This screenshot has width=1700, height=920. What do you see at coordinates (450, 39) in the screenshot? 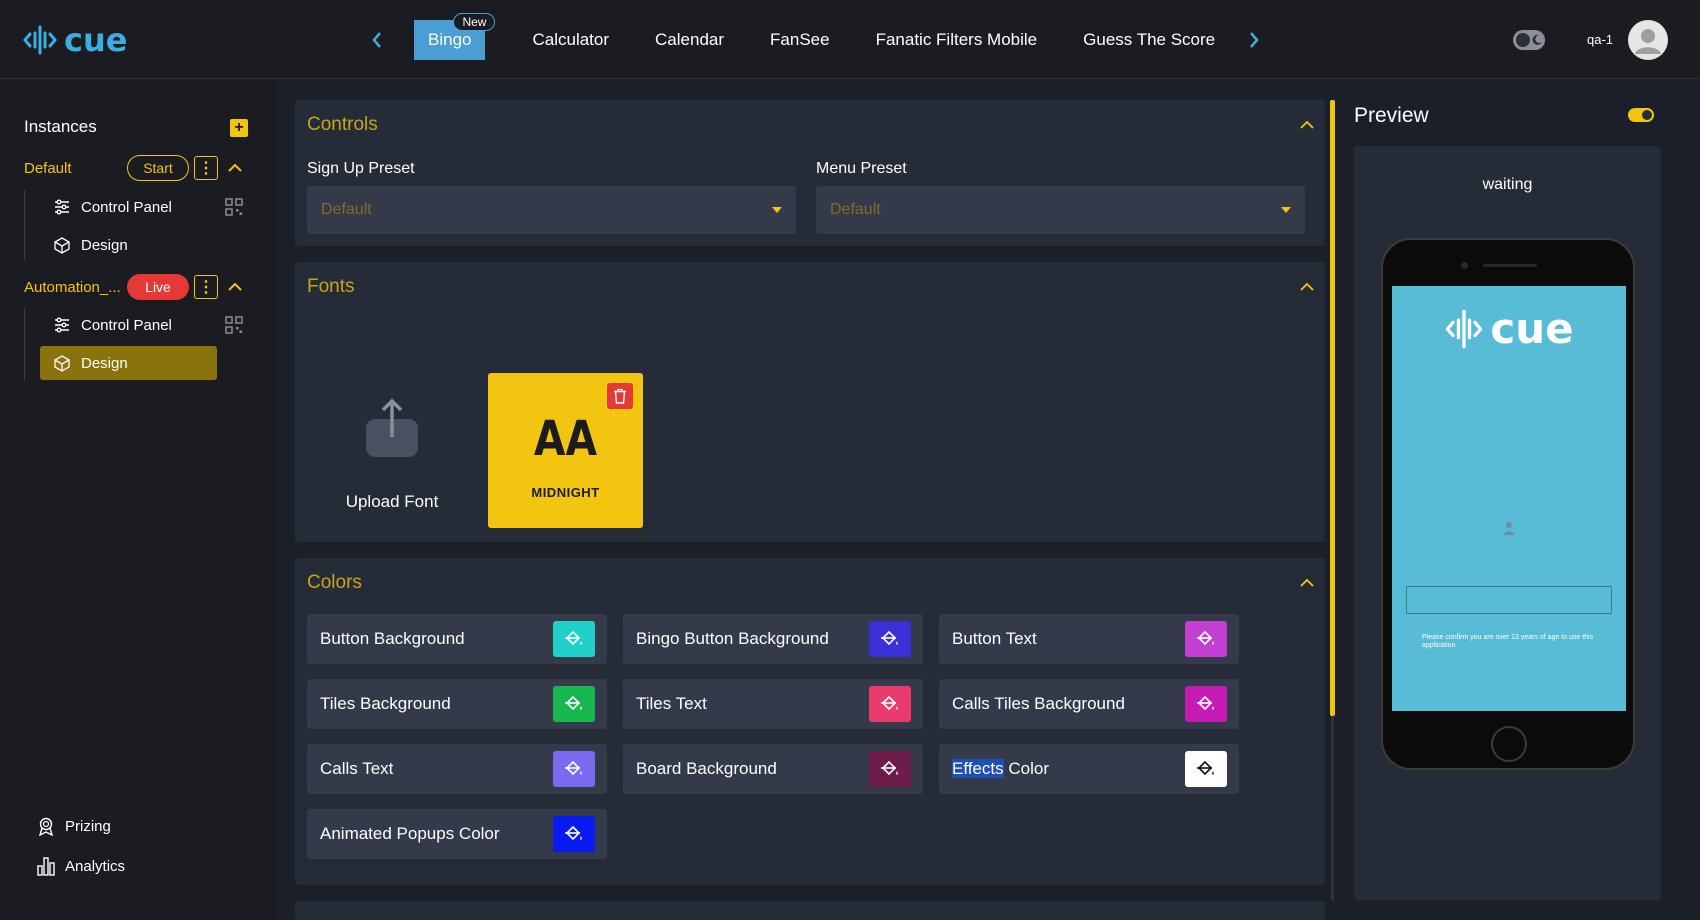
I see `tab-label: Bingo` at bounding box center [450, 39].